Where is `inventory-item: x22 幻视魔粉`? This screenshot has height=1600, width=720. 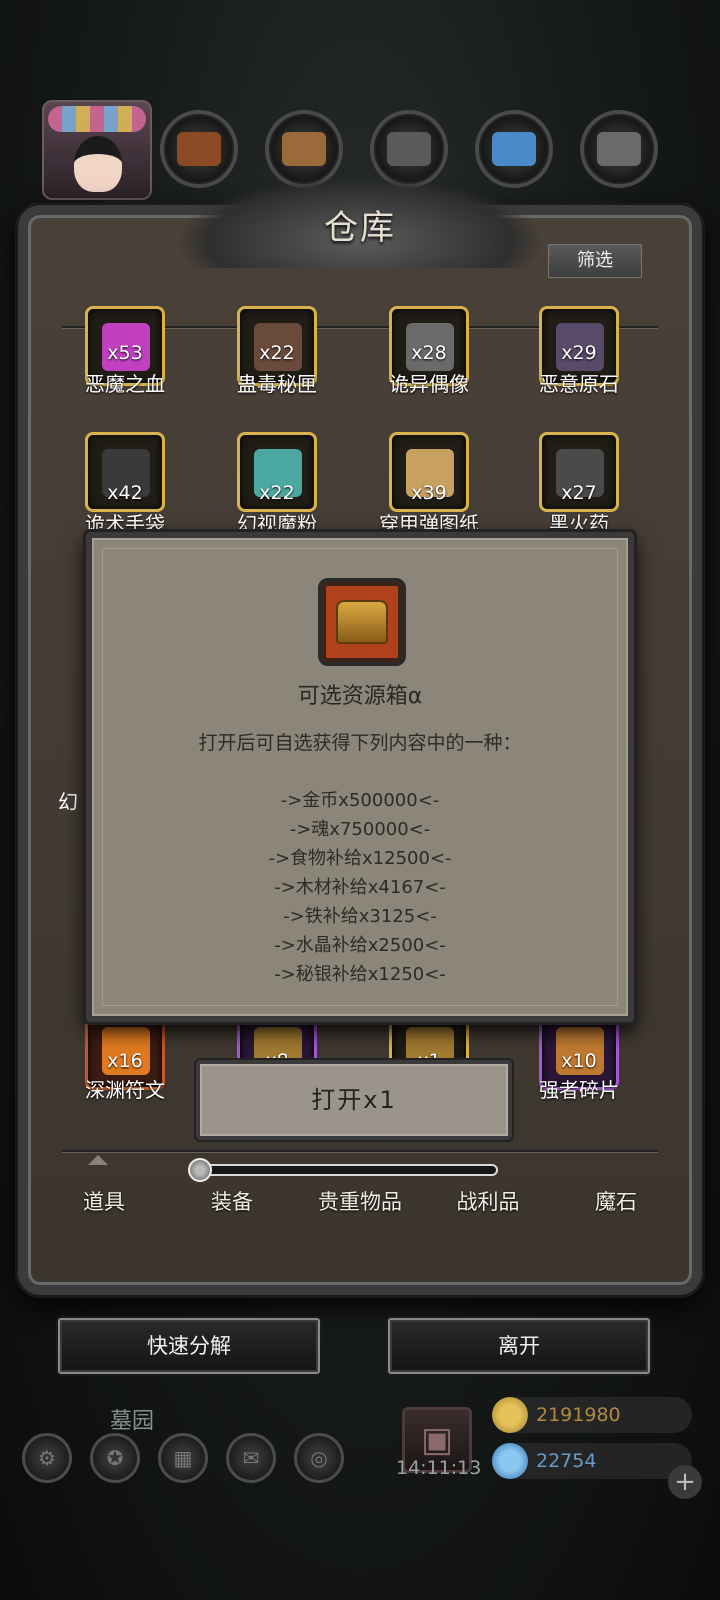 inventory-item: x22 幻视魔粉 is located at coordinates (277, 484).